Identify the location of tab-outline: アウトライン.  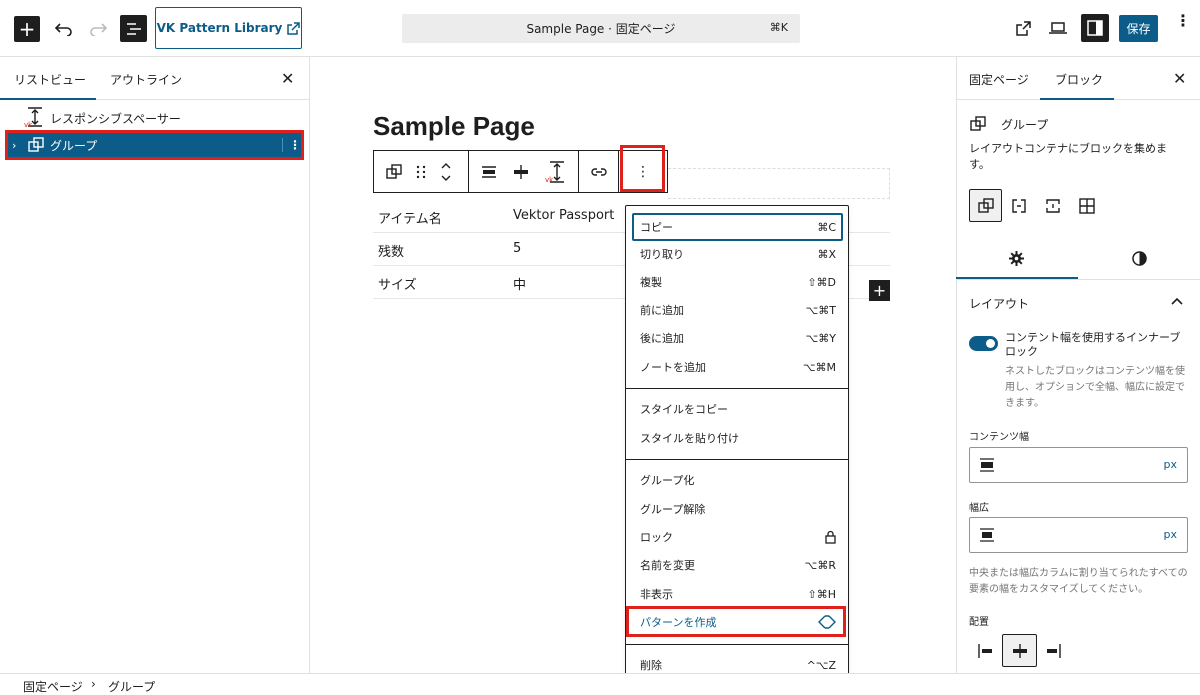
(146, 79).